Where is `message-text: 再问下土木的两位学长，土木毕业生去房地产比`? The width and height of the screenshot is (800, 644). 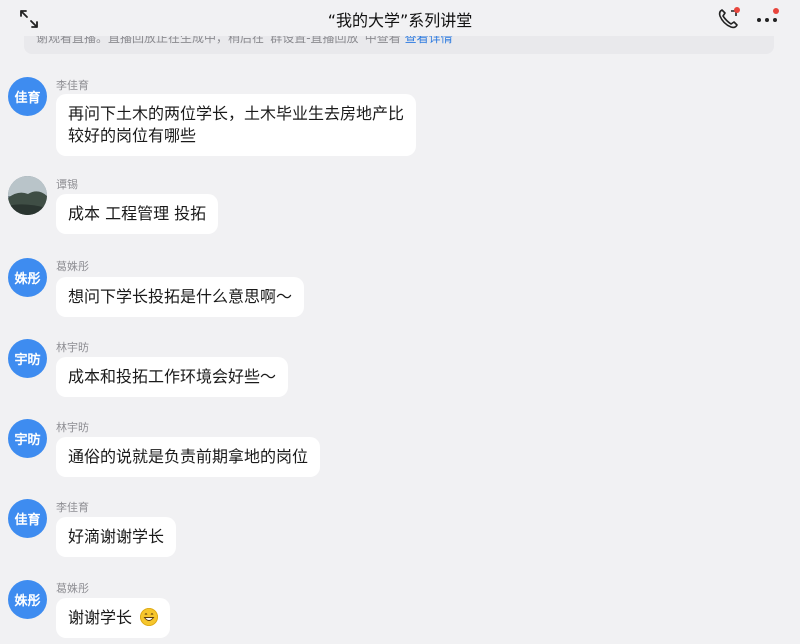
message-text: 再问下土木的两位学长，土木毕业生去房地产比 is located at coordinates (236, 113).